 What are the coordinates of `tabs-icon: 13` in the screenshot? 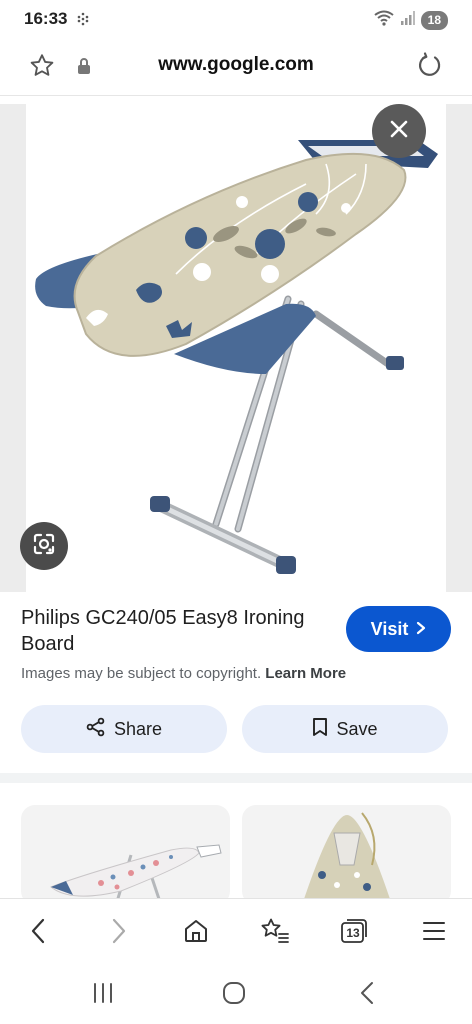 It's located at (354, 931).